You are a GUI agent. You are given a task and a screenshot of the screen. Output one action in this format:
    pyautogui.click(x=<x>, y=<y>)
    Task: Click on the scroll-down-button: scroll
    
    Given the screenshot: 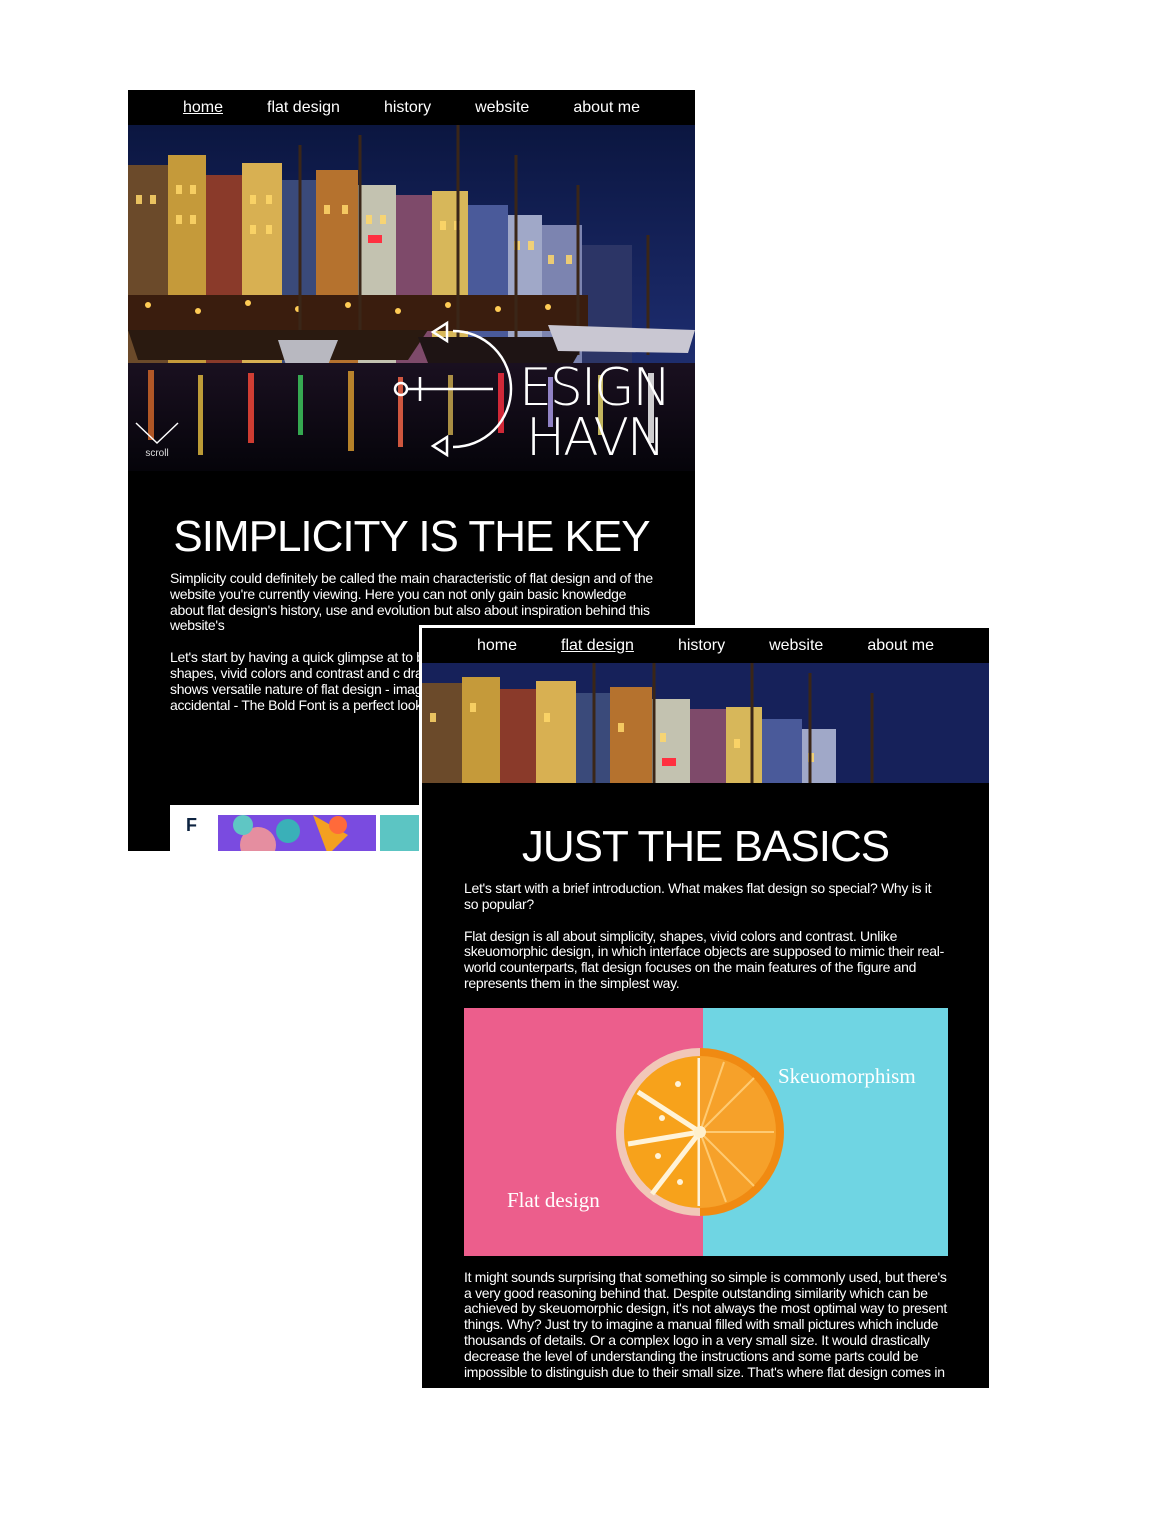 What is the action you would take?
    pyautogui.click(x=157, y=440)
    